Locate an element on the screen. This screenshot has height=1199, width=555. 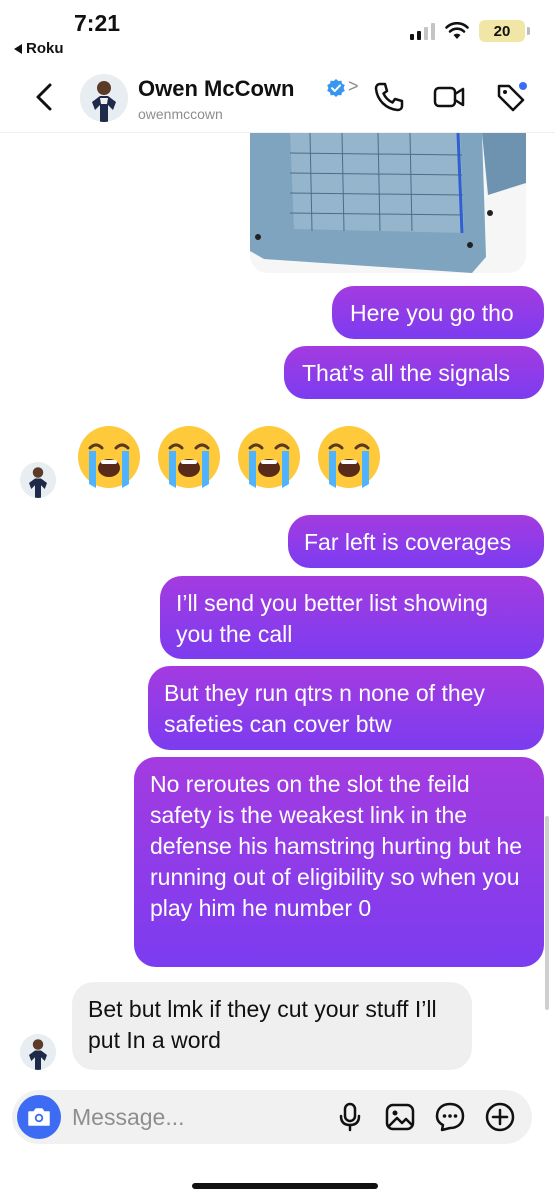
contact-handle: owenmccown is located at coordinates (180, 114).